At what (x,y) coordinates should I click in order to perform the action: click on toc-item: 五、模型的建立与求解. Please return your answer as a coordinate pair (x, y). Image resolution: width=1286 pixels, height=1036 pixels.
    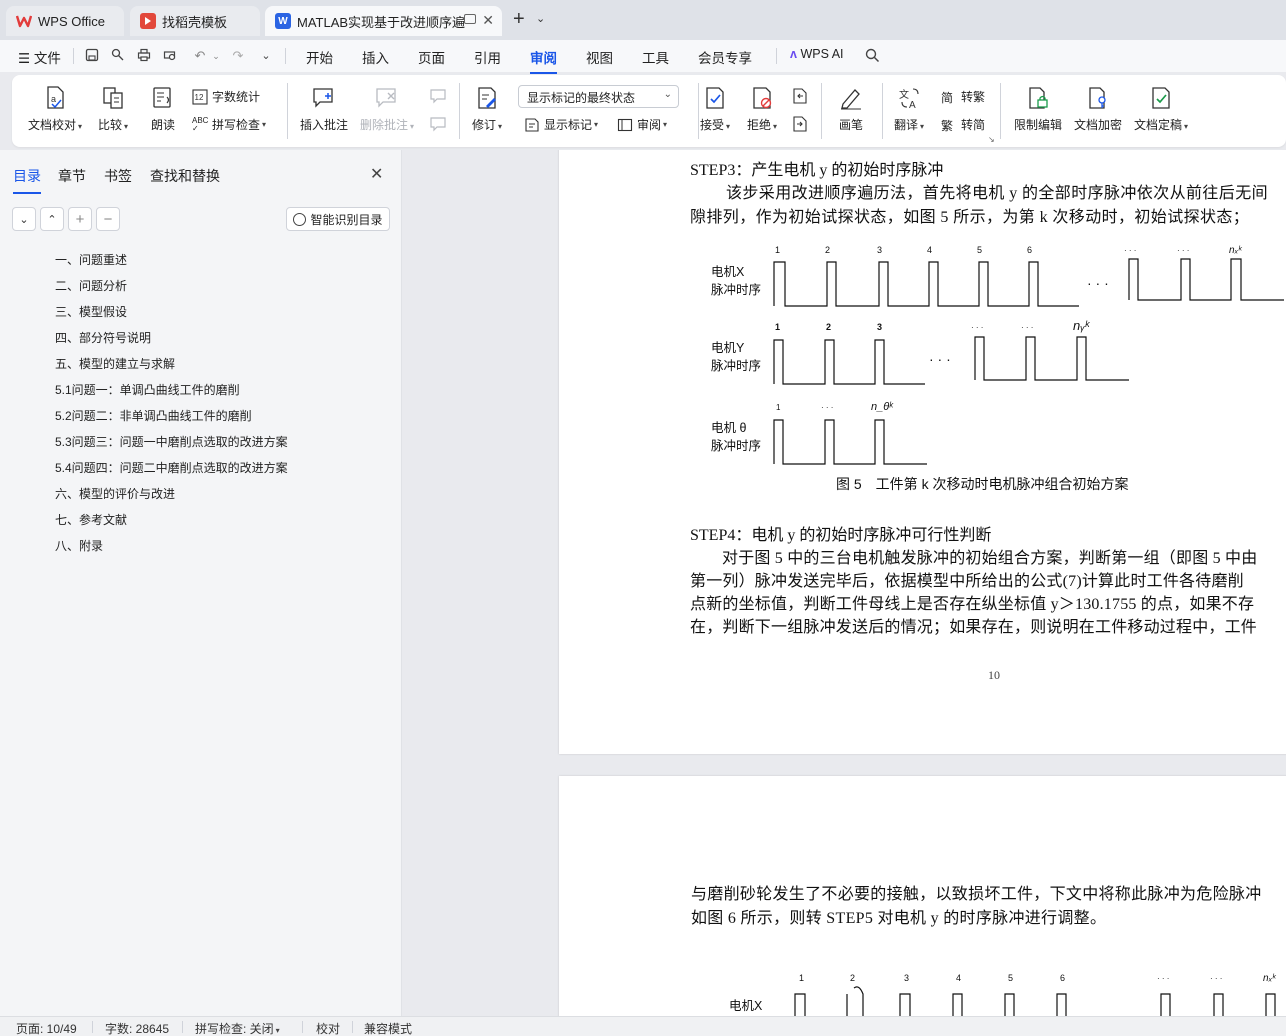
    Looking at the image, I should click on (171, 367).